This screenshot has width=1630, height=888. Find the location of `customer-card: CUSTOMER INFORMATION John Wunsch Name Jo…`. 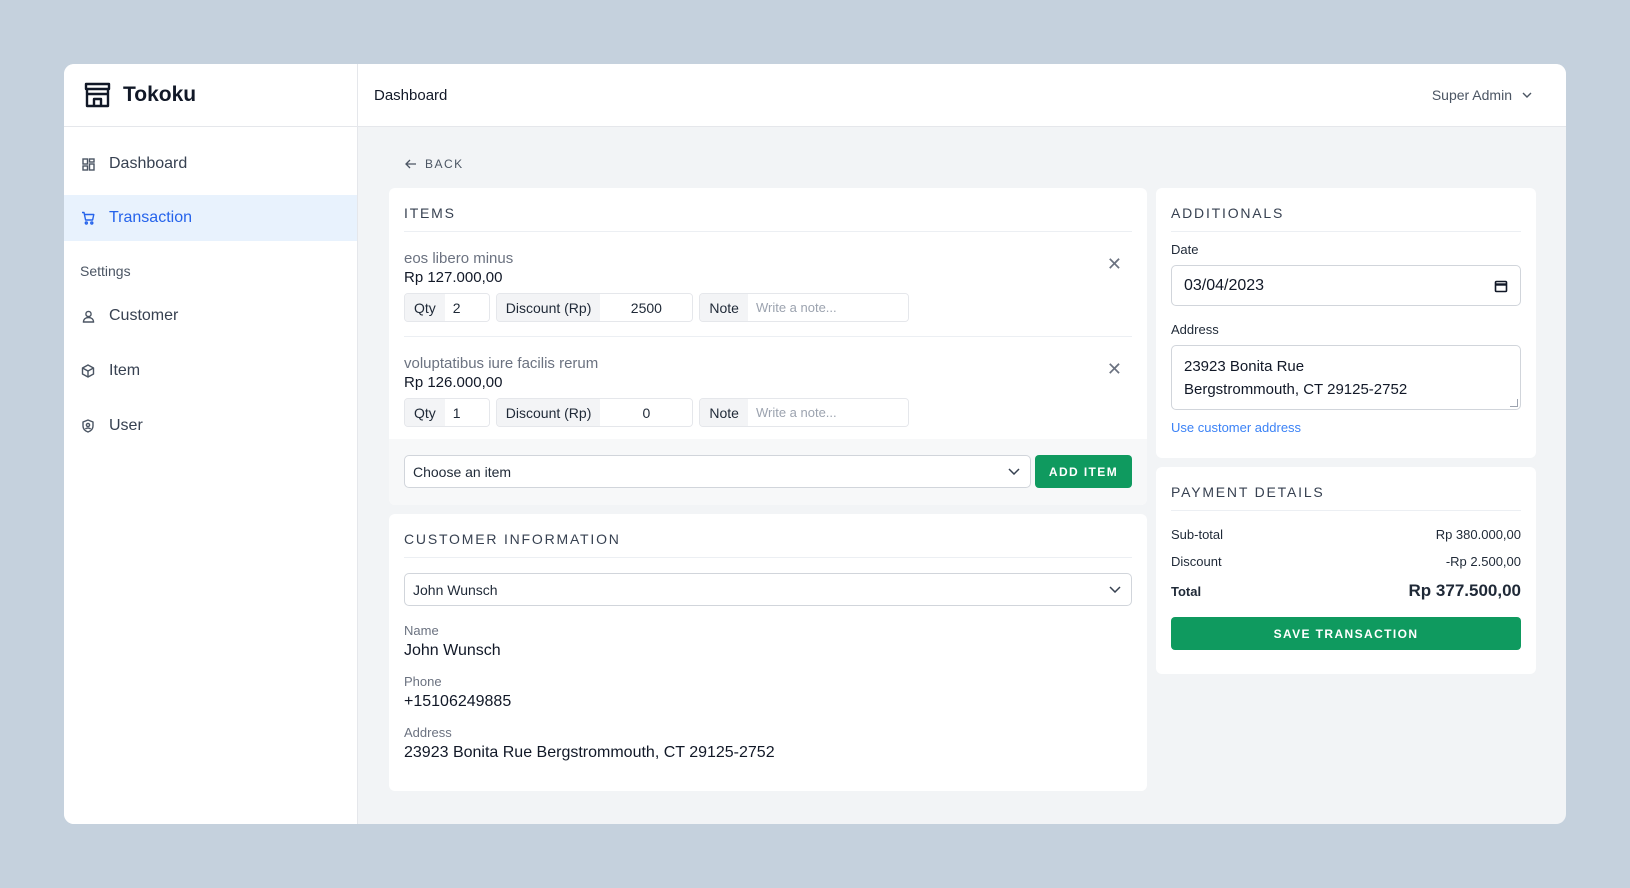

customer-card: CUSTOMER INFORMATION John Wunsch Name Jo… is located at coordinates (768, 652).